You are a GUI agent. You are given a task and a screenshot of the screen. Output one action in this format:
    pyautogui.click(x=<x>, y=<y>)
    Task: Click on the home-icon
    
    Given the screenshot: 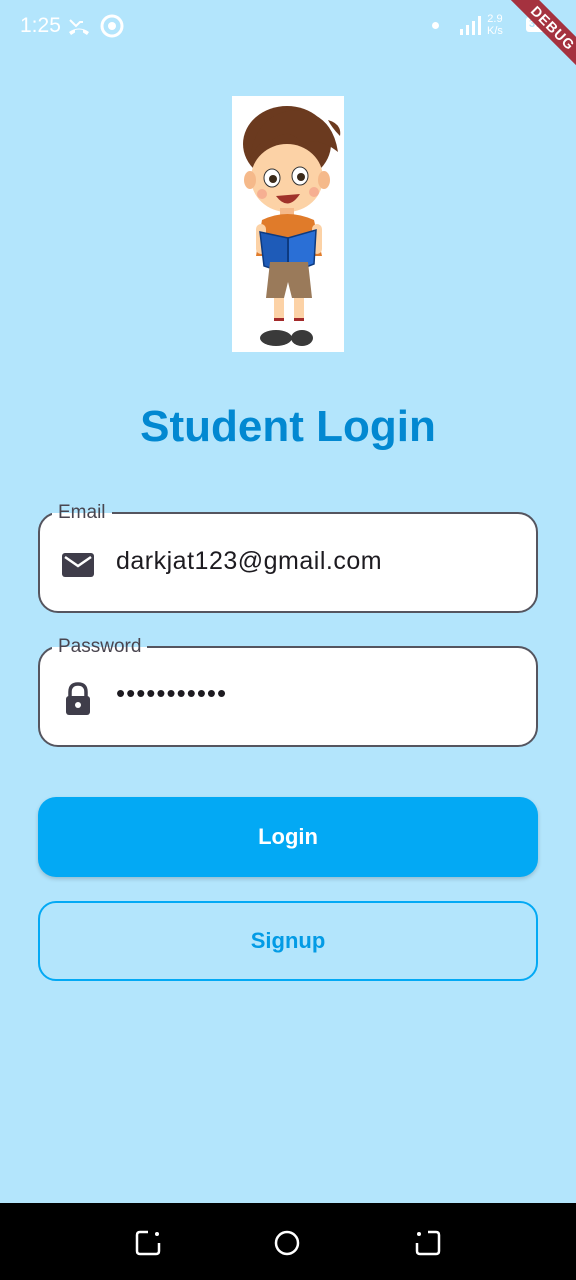 What is the action you would take?
    pyautogui.click(x=287, y=1243)
    